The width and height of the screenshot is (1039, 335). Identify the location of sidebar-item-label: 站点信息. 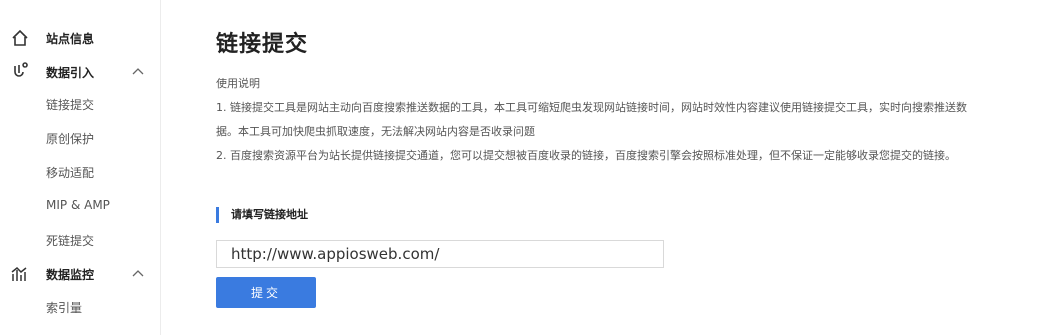
(70, 39).